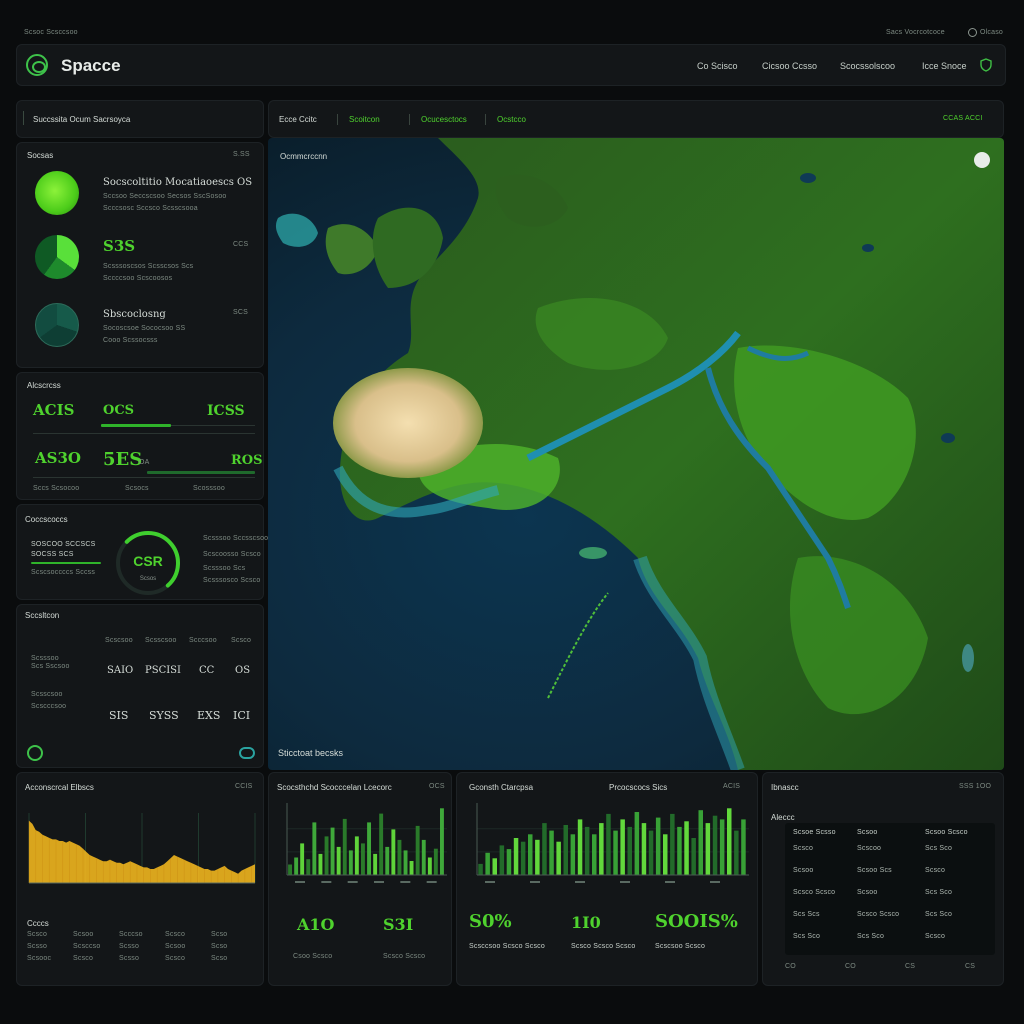 Image resolution: width=1024 pixels, height=1024 pixels. I want to click on metric-1a: ACIS, so click(54, 410).